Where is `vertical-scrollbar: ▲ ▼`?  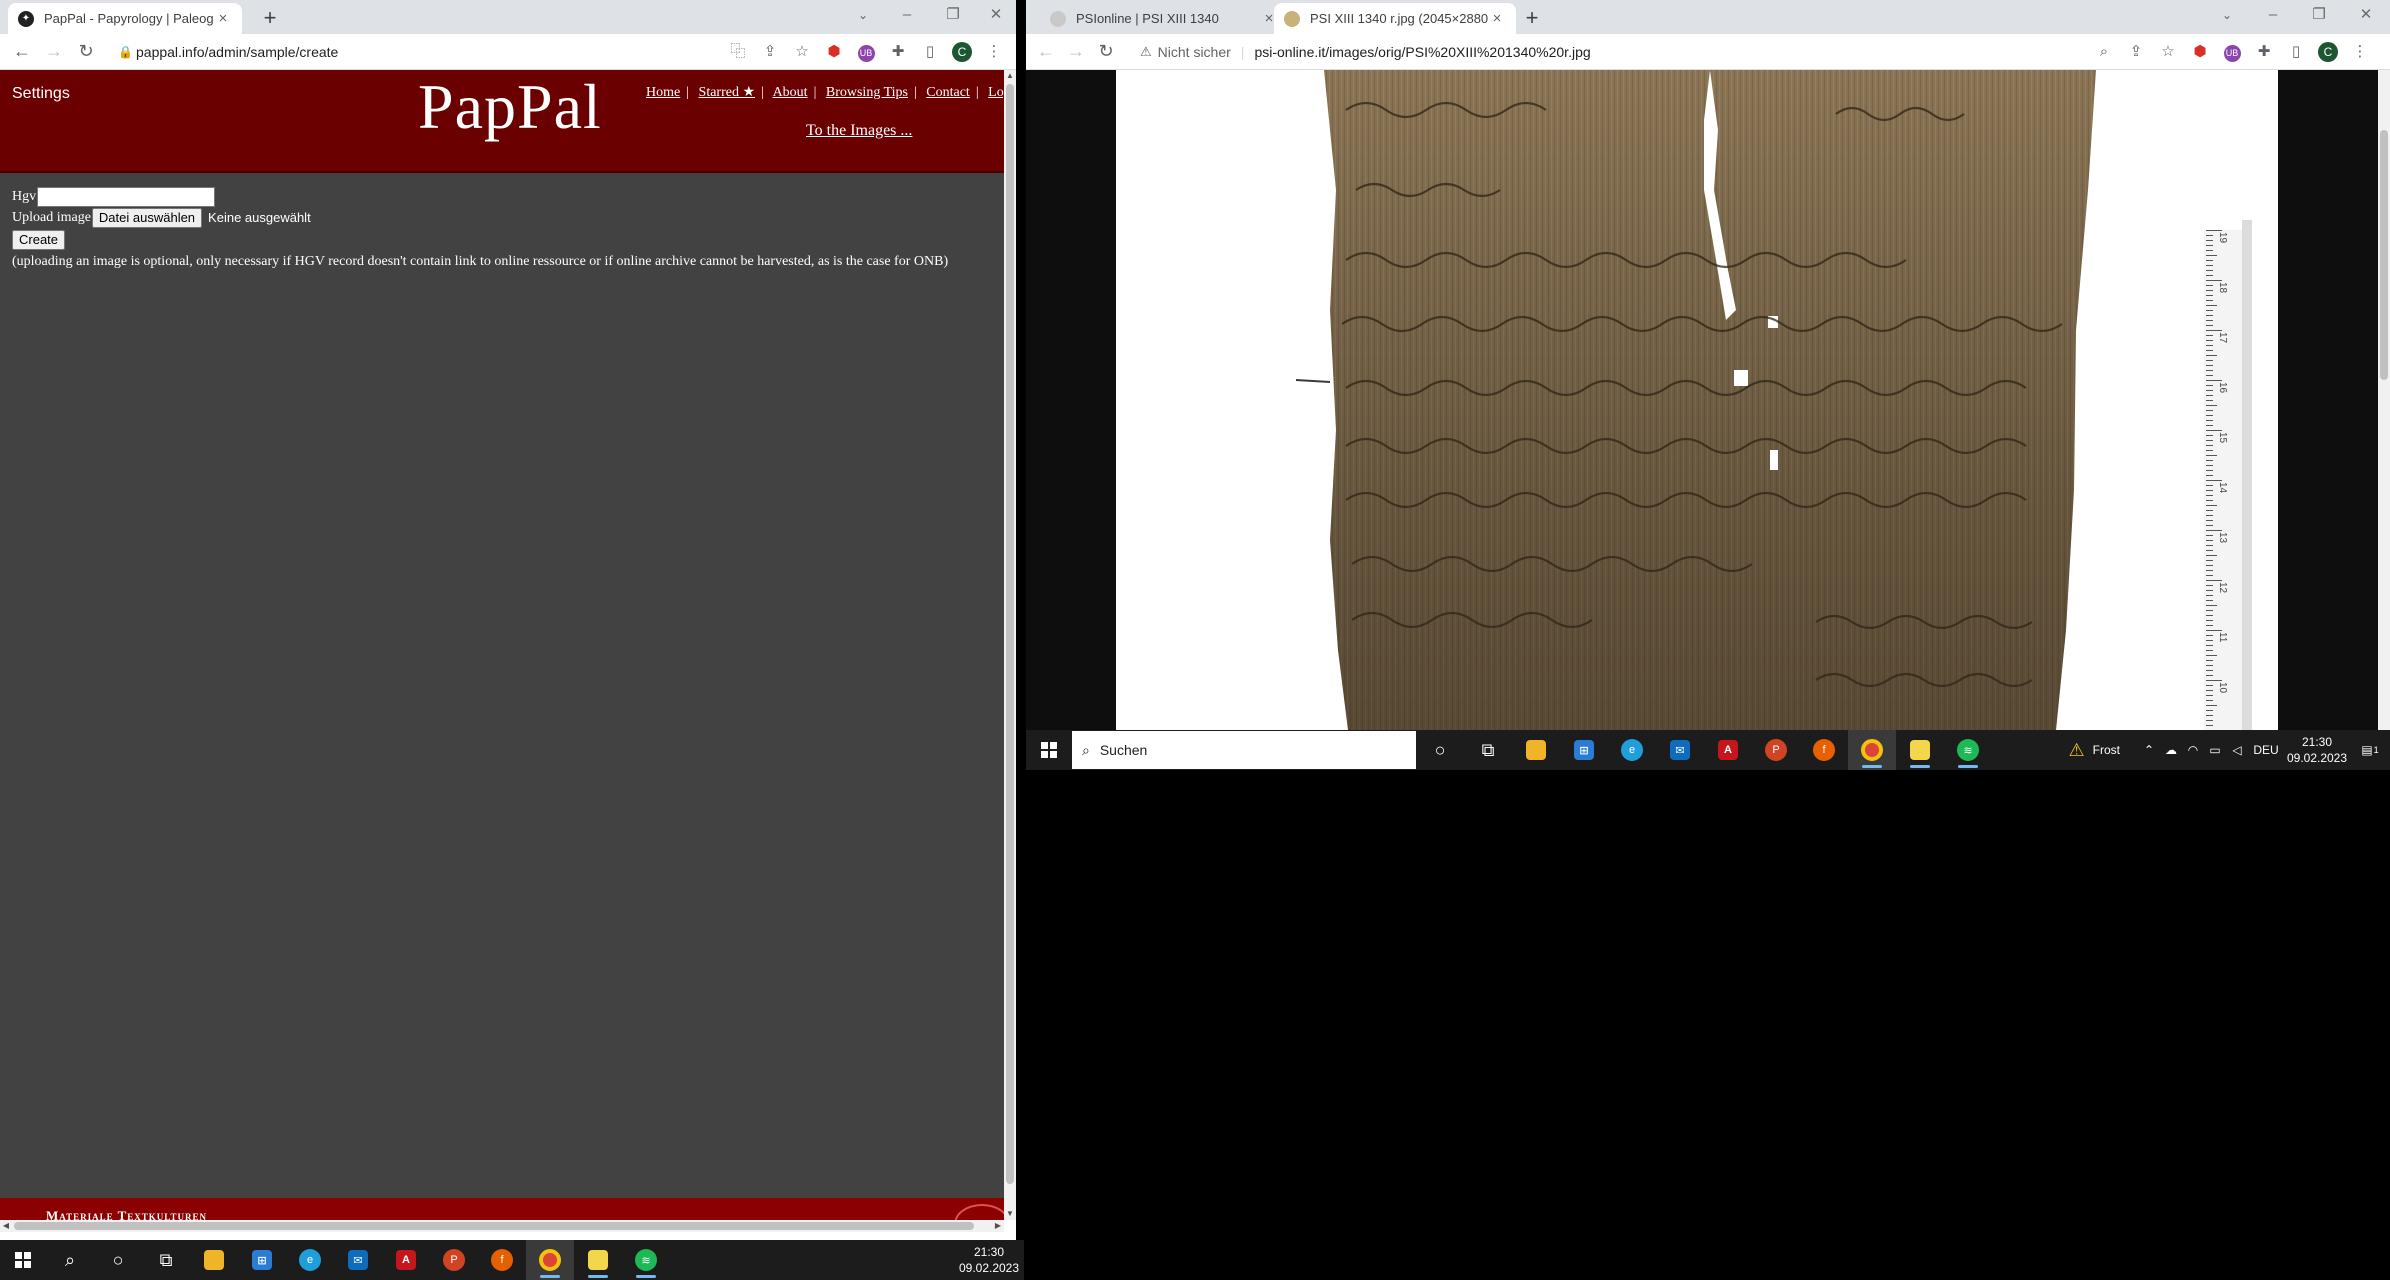 vertical-scrollbar: ▲ ▼ is located at coordinates (1010, 645).